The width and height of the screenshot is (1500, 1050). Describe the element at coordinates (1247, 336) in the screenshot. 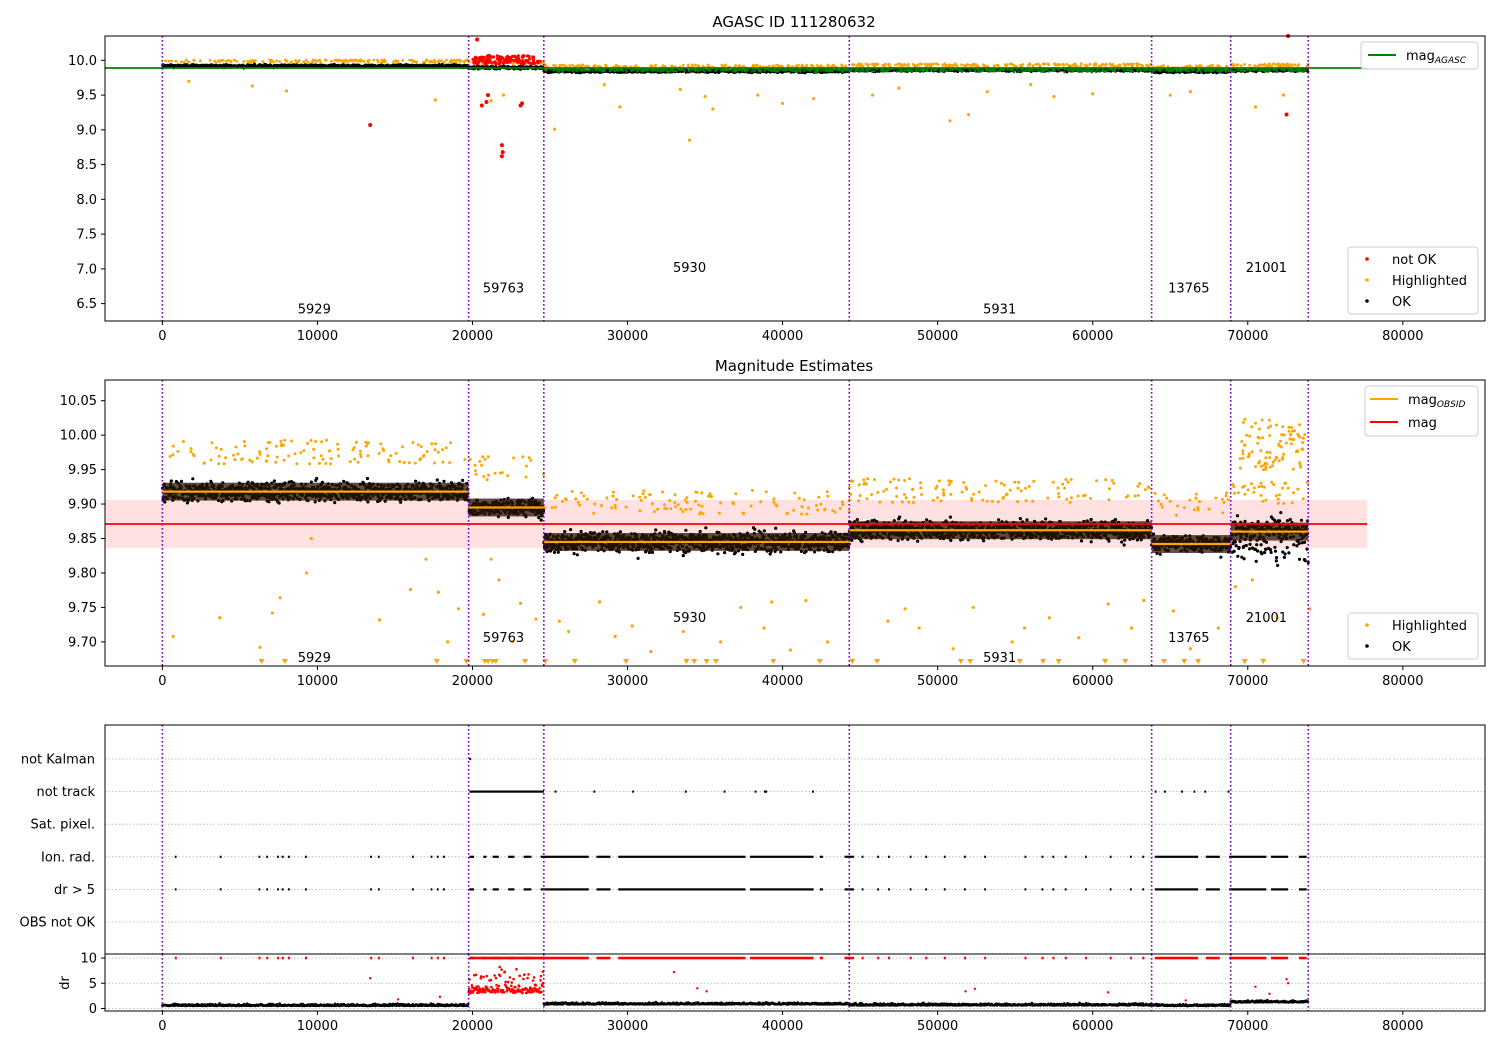

I see `p1-xtick-label: 70000` at that location.